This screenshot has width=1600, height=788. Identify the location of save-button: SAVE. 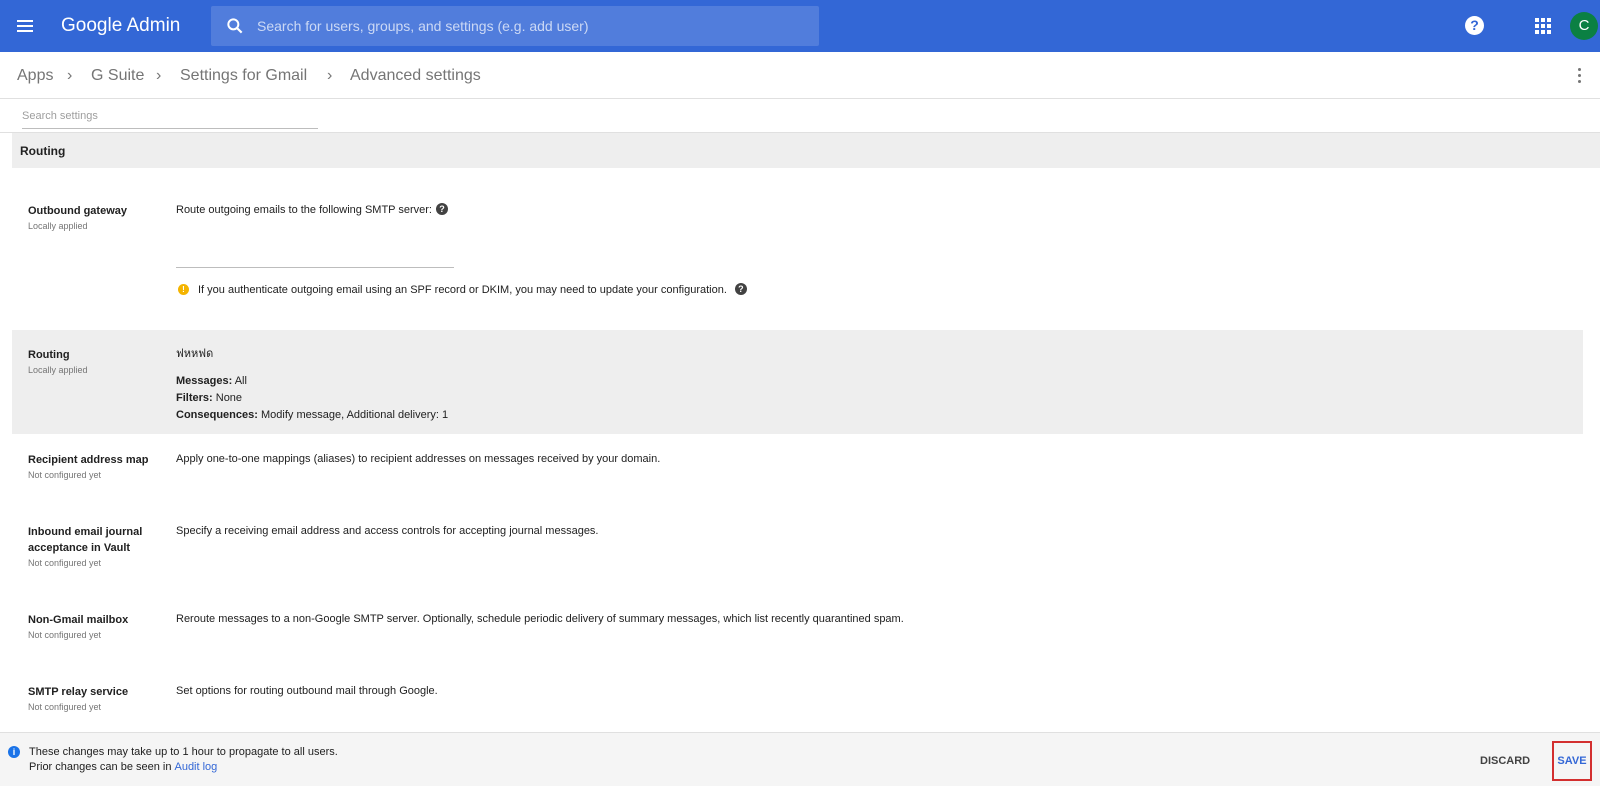
(1572, 761).